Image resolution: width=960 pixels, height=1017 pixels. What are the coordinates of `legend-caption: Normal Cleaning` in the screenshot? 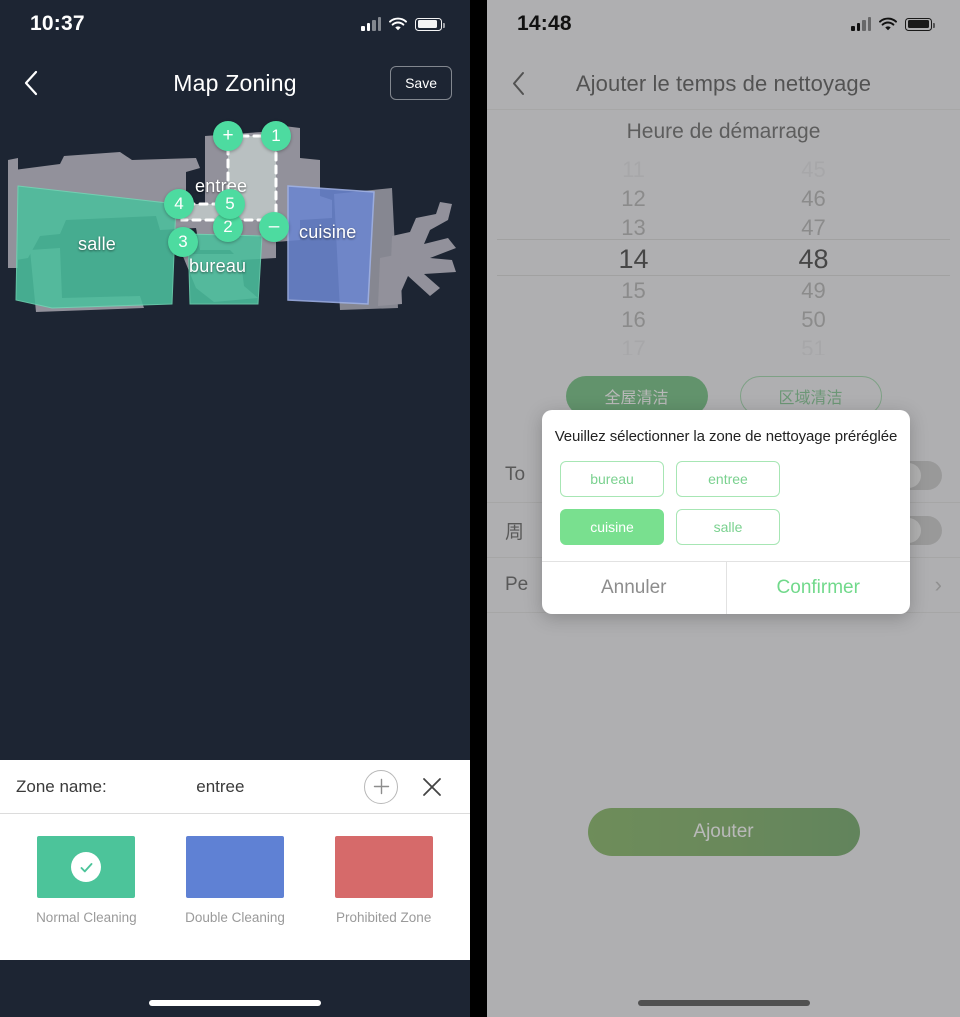 It's located at (86, 917).